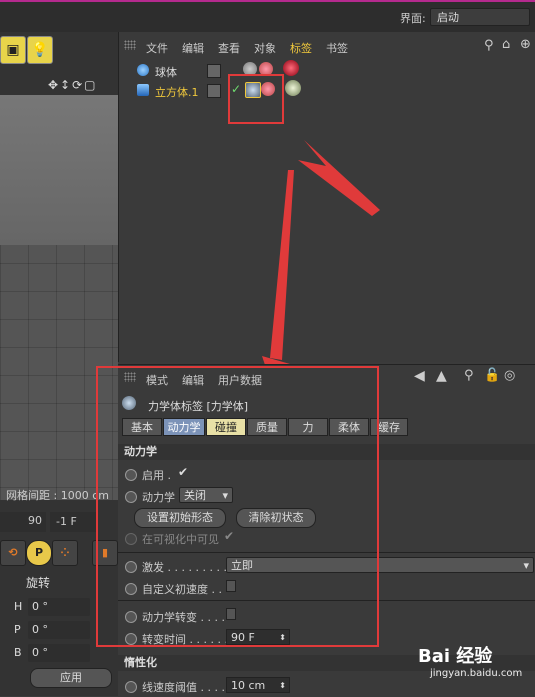 Image resolution: width=535 pixels, height=697 pixels. Describe the element at coordinates (13, 553) in the screenshot. I see `loop-icon: ⟲` at that location.